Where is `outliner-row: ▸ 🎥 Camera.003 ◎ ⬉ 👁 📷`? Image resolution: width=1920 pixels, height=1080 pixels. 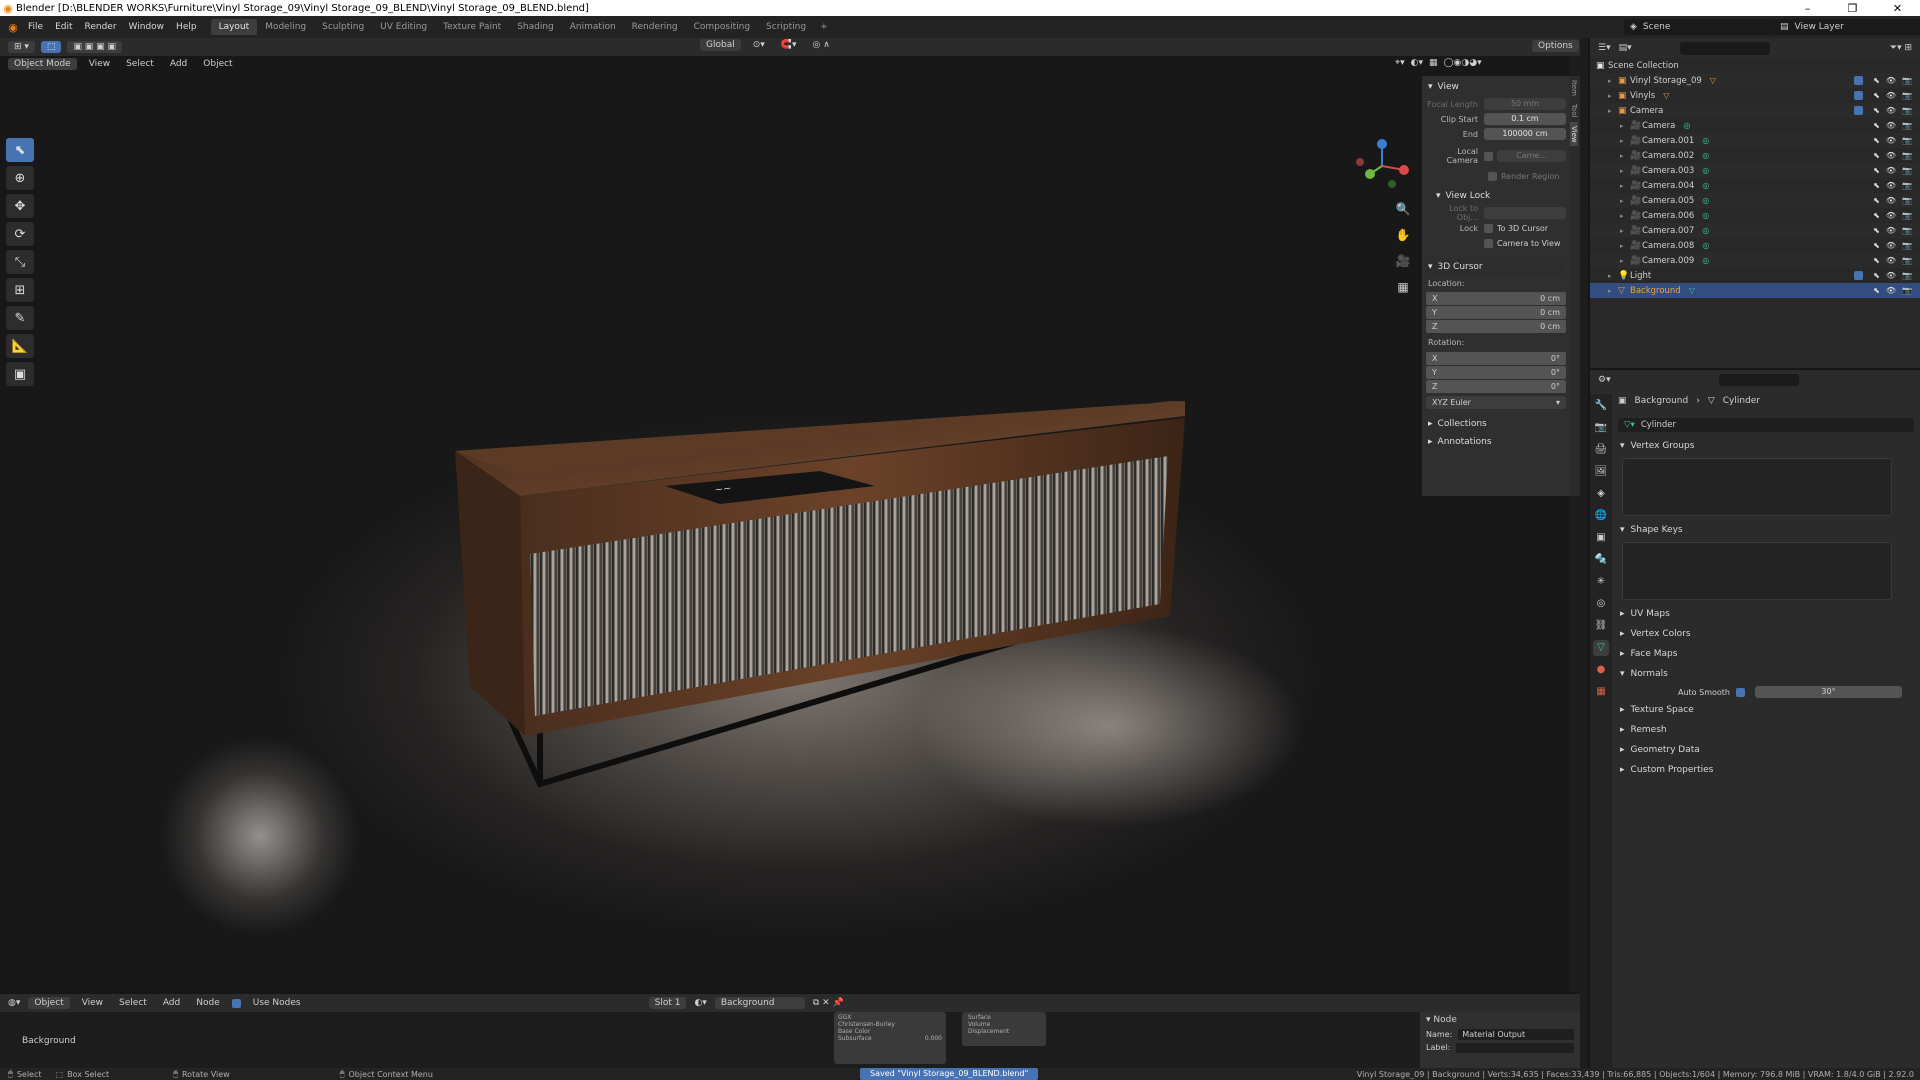
outliner-row: ▸ 🎥 Camera.003 ◎ ⬉ 👁 📷 is located at coordinates (1755, 170).